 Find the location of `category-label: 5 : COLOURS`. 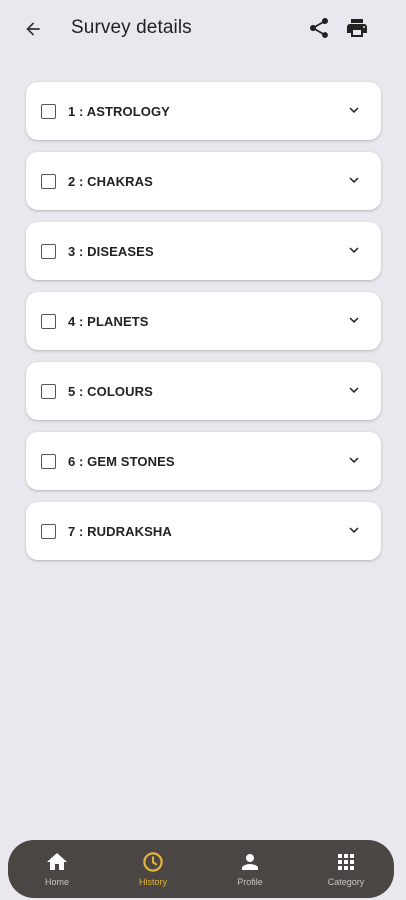

category-label: 5 : COLOURS is located at coordinates (110, 391).